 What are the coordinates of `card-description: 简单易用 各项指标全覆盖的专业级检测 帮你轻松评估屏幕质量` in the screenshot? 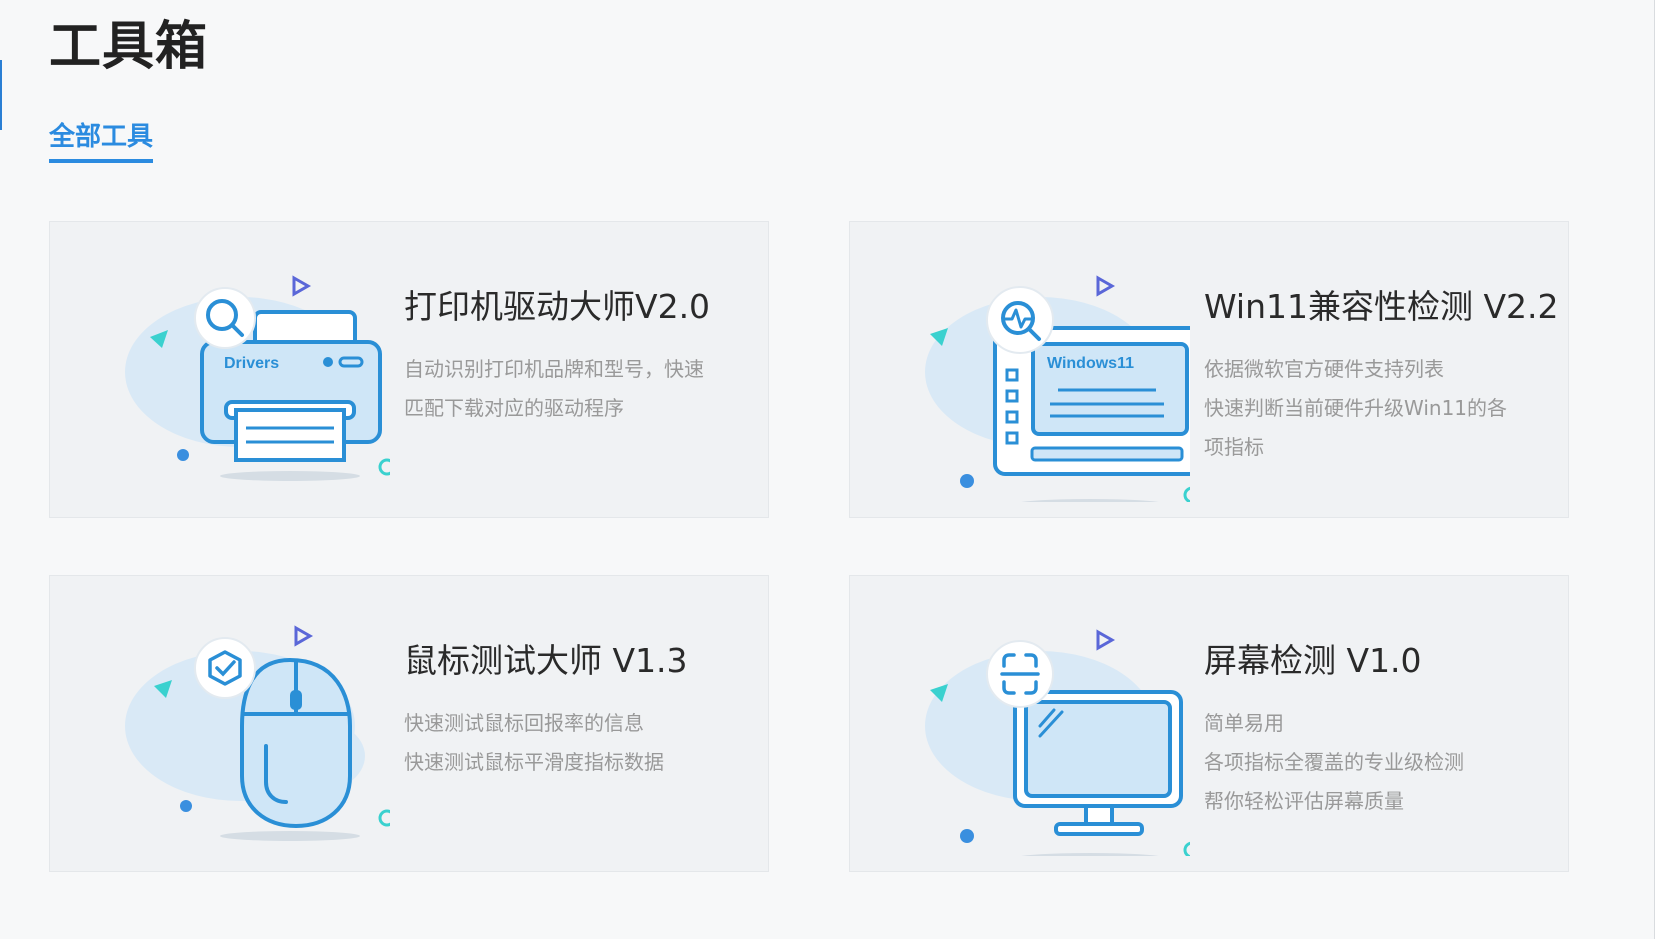 It's located at (1334, 762).